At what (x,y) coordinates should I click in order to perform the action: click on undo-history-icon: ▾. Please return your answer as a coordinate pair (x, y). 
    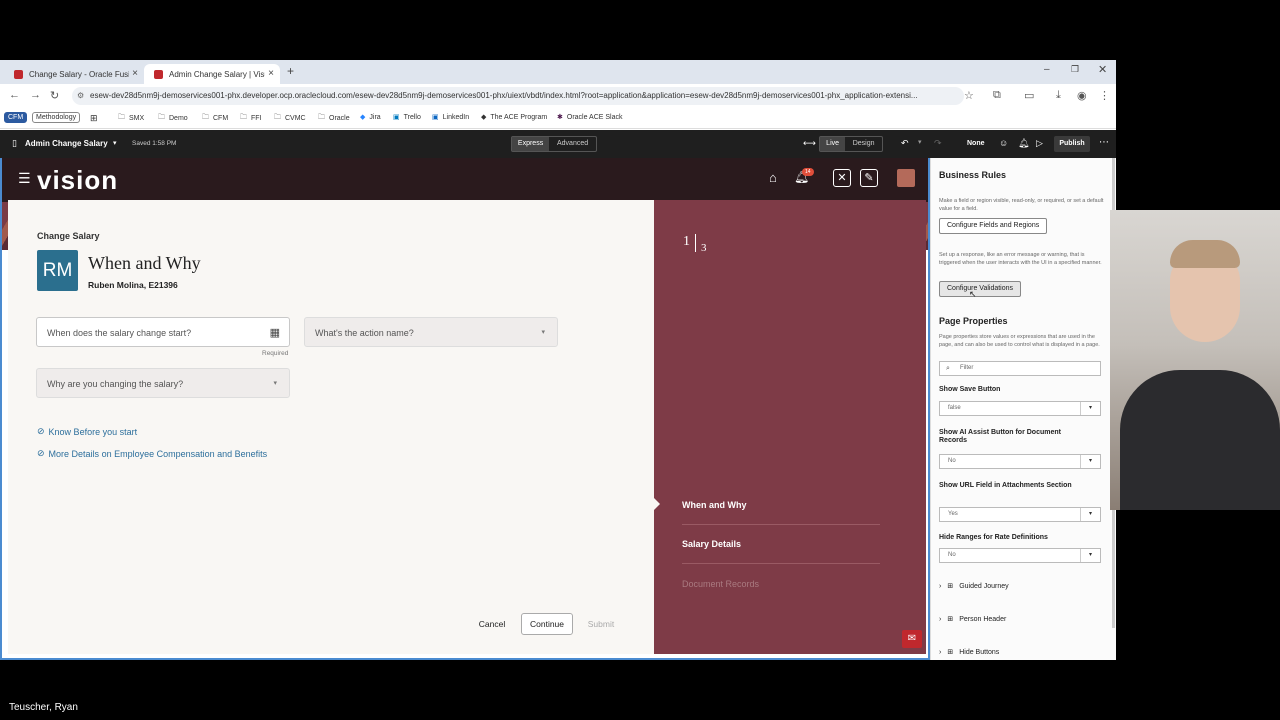
    Looking at the image, I should click on (920, 142).